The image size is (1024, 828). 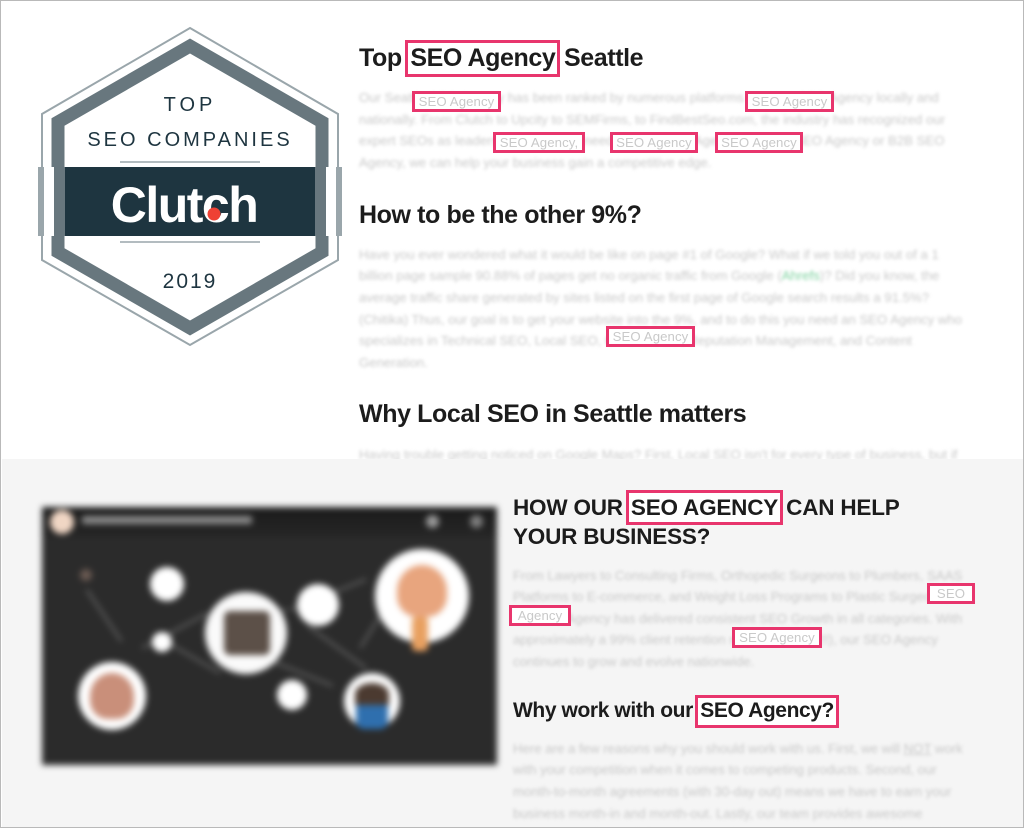 I want to click on clutch-badge: TOP SEO COMPANIES Clutch 2019, so click(x=190, y=186).